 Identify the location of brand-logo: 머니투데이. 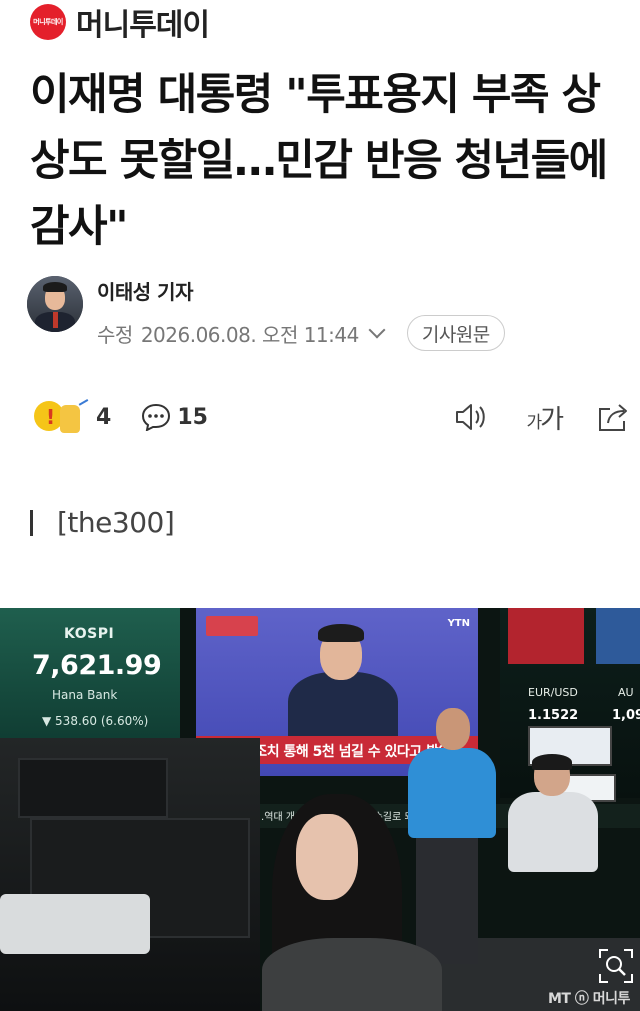
(48, 22).